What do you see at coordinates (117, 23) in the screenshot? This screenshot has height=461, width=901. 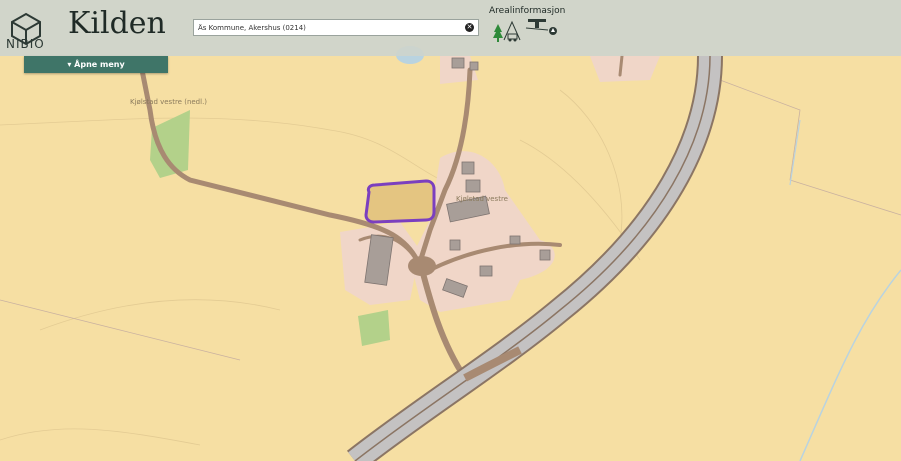 I see `app-title: Kilden` at bounding box center [117, 23].